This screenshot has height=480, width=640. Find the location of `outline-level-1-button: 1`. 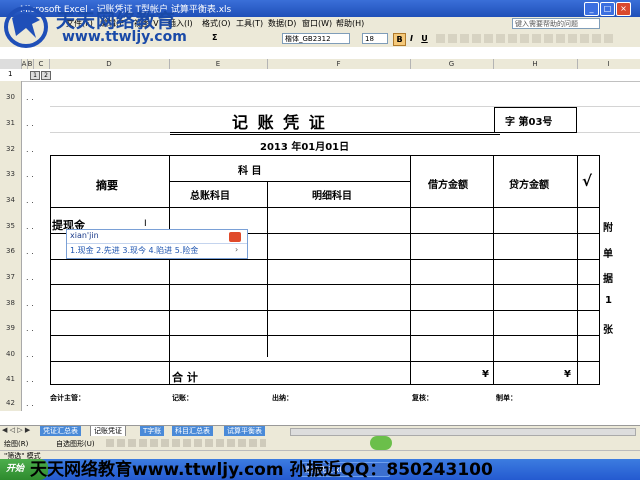

outline-level-1-button: 1 is located at coordinates (35, 75).